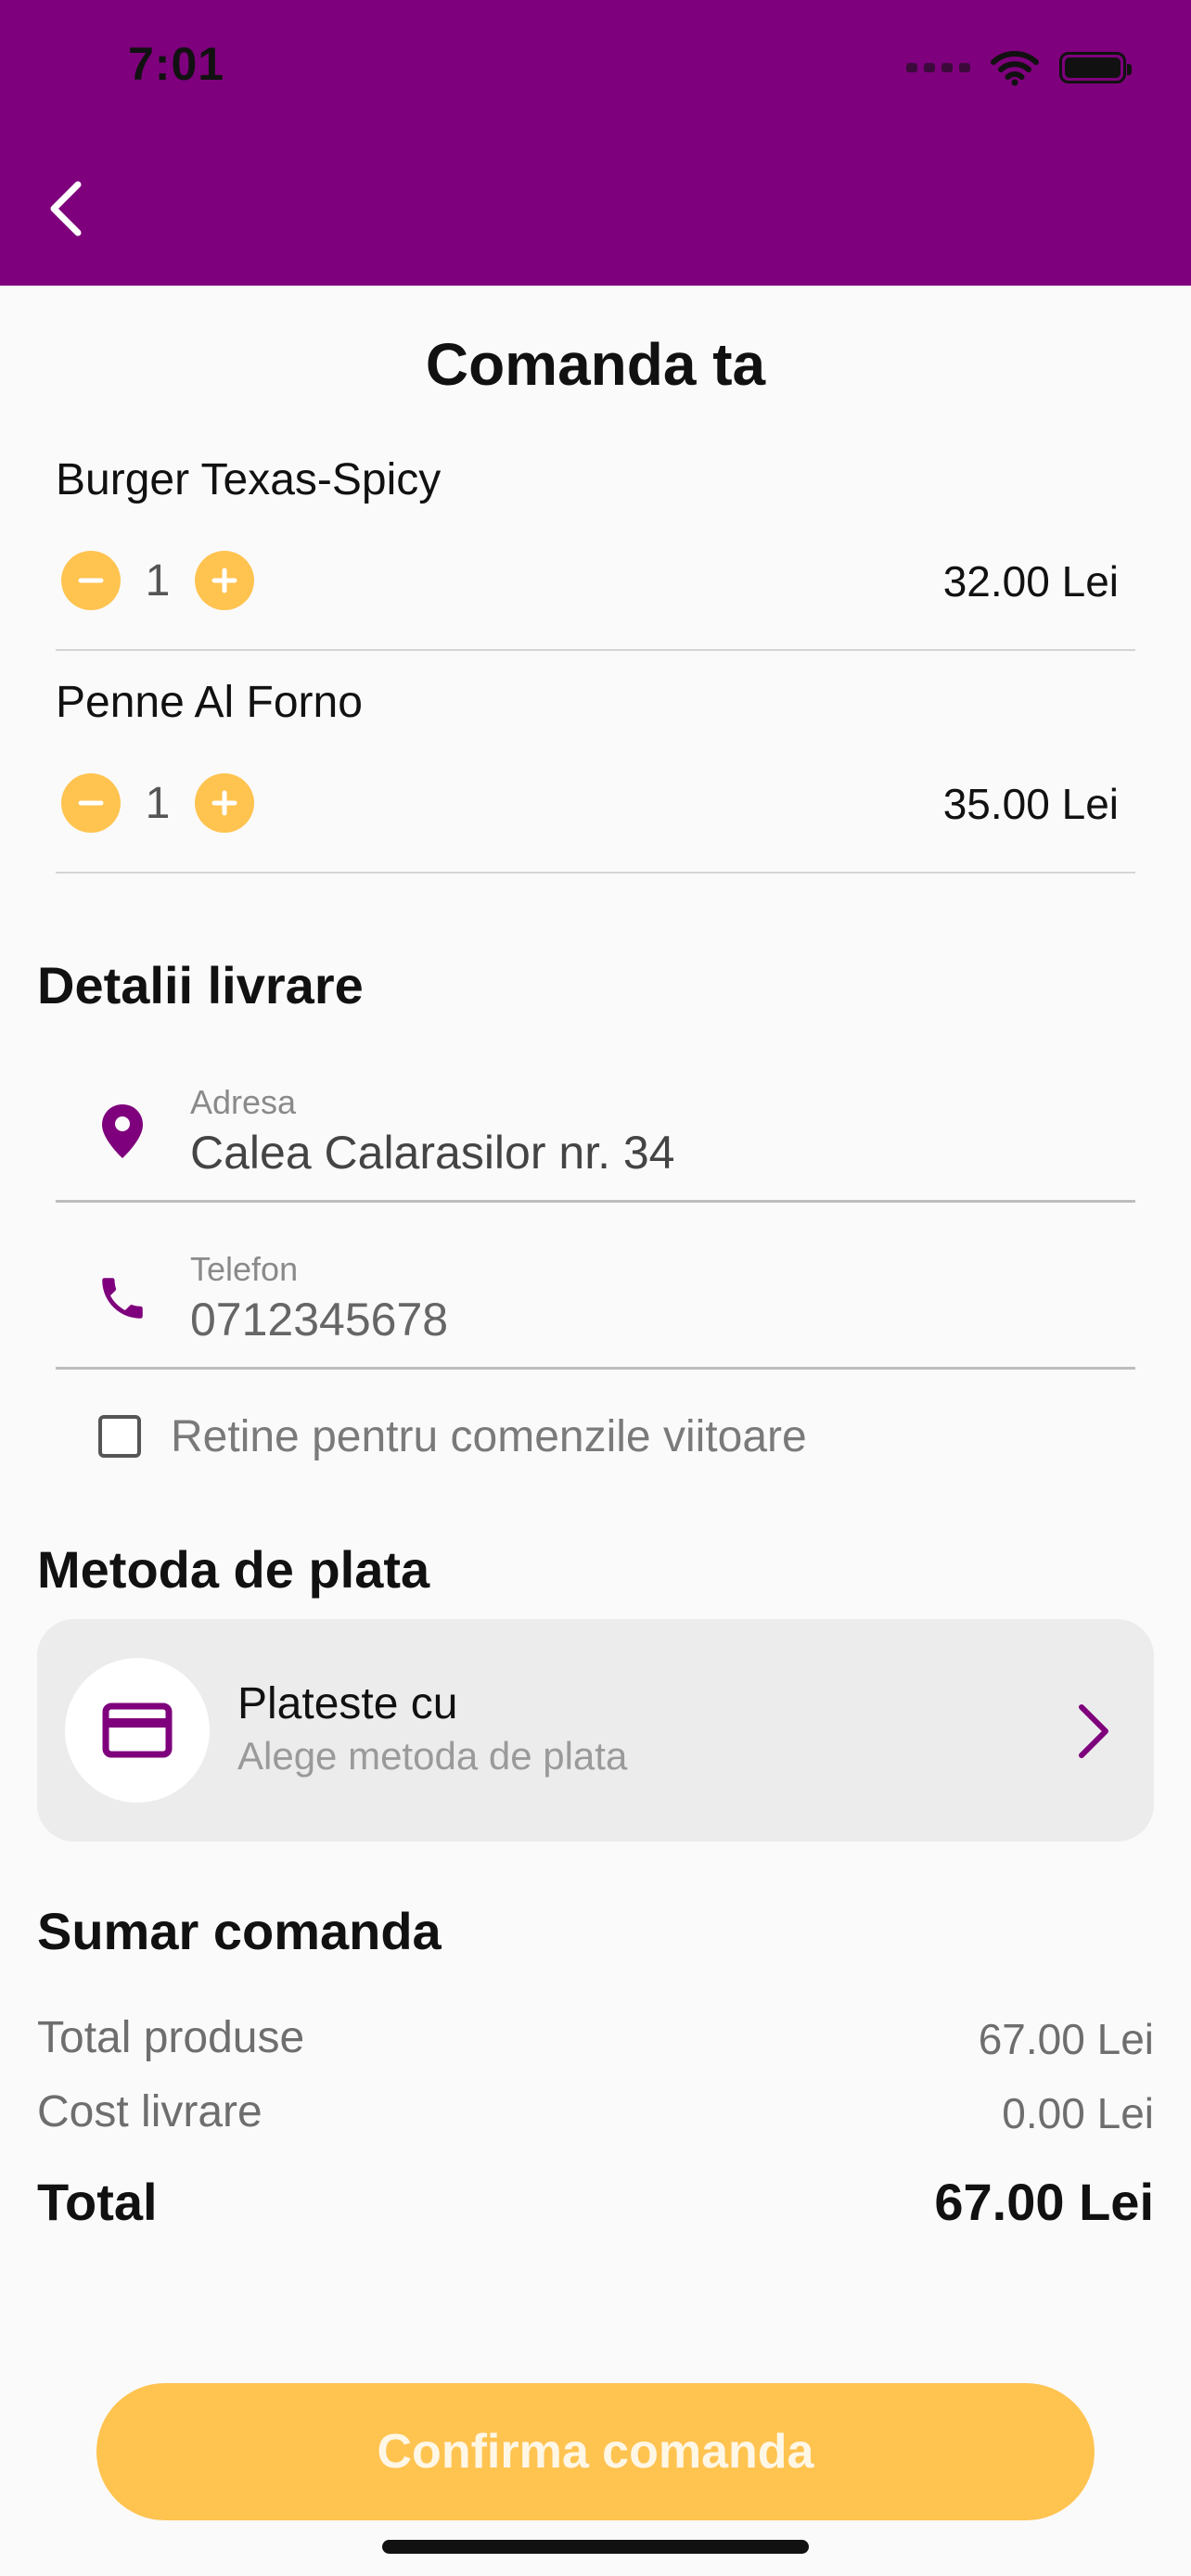  I want to click on back-button, so click(65, 208).